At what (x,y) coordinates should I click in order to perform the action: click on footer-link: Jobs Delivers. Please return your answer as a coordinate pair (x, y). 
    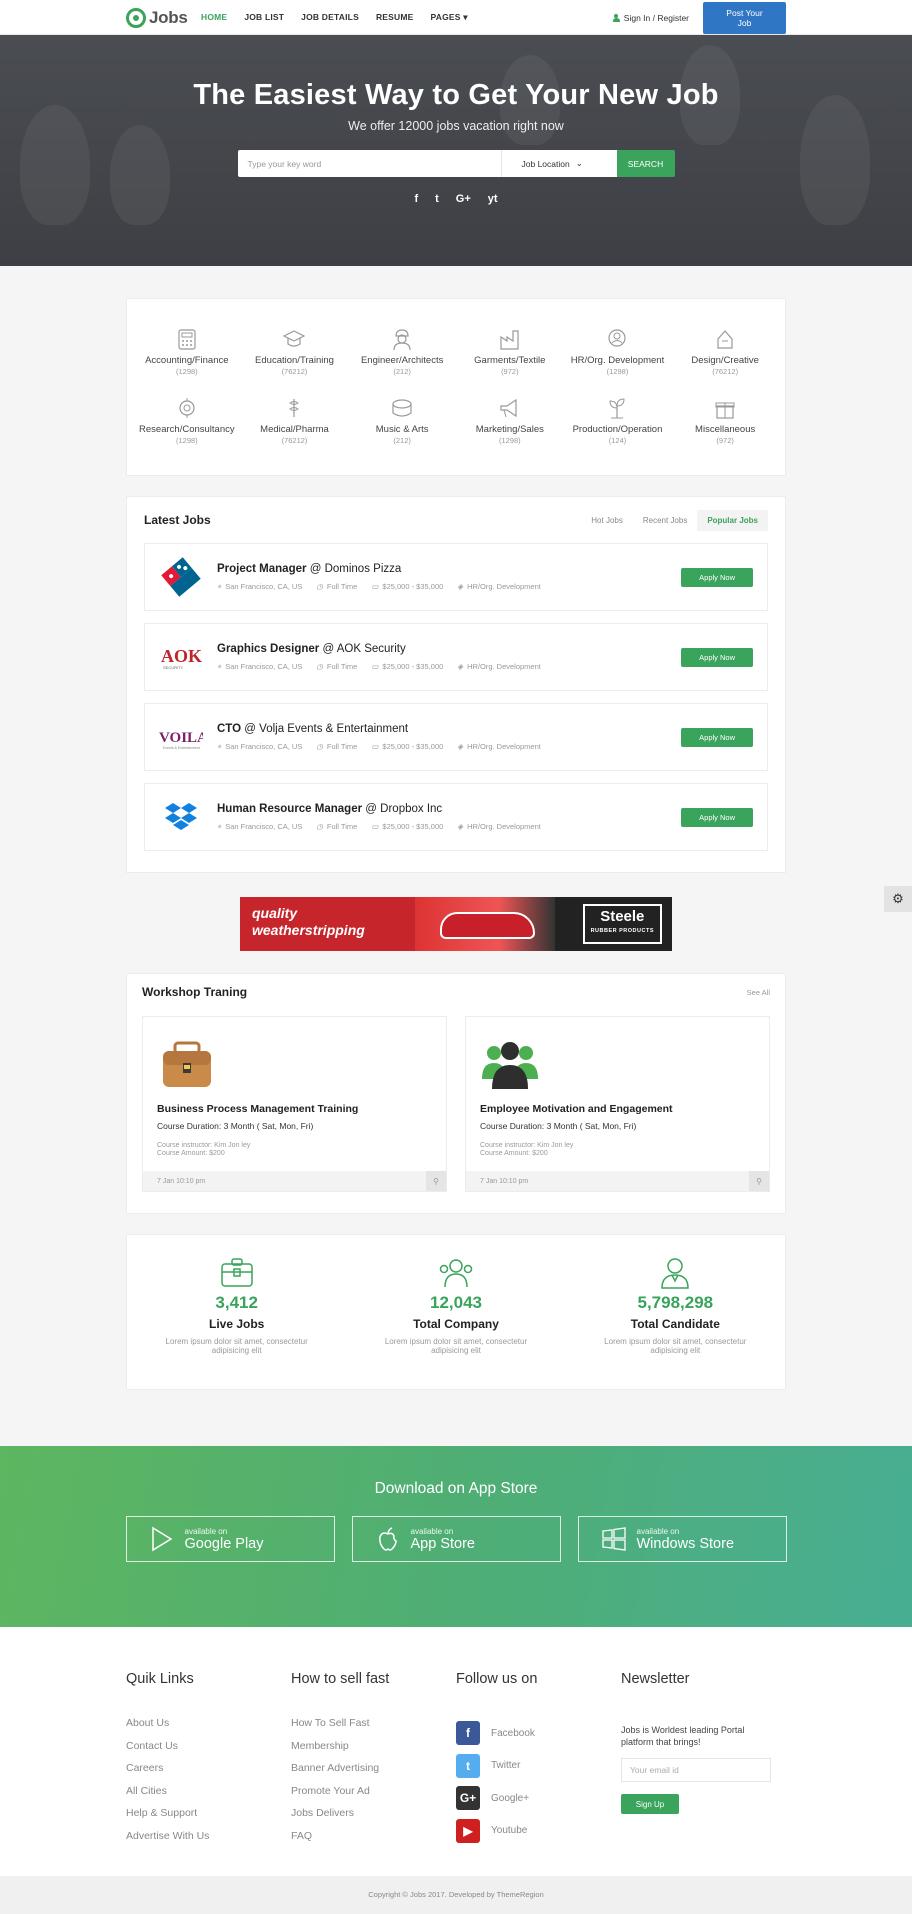
    Looking at the image, I should click on (373, 1818).